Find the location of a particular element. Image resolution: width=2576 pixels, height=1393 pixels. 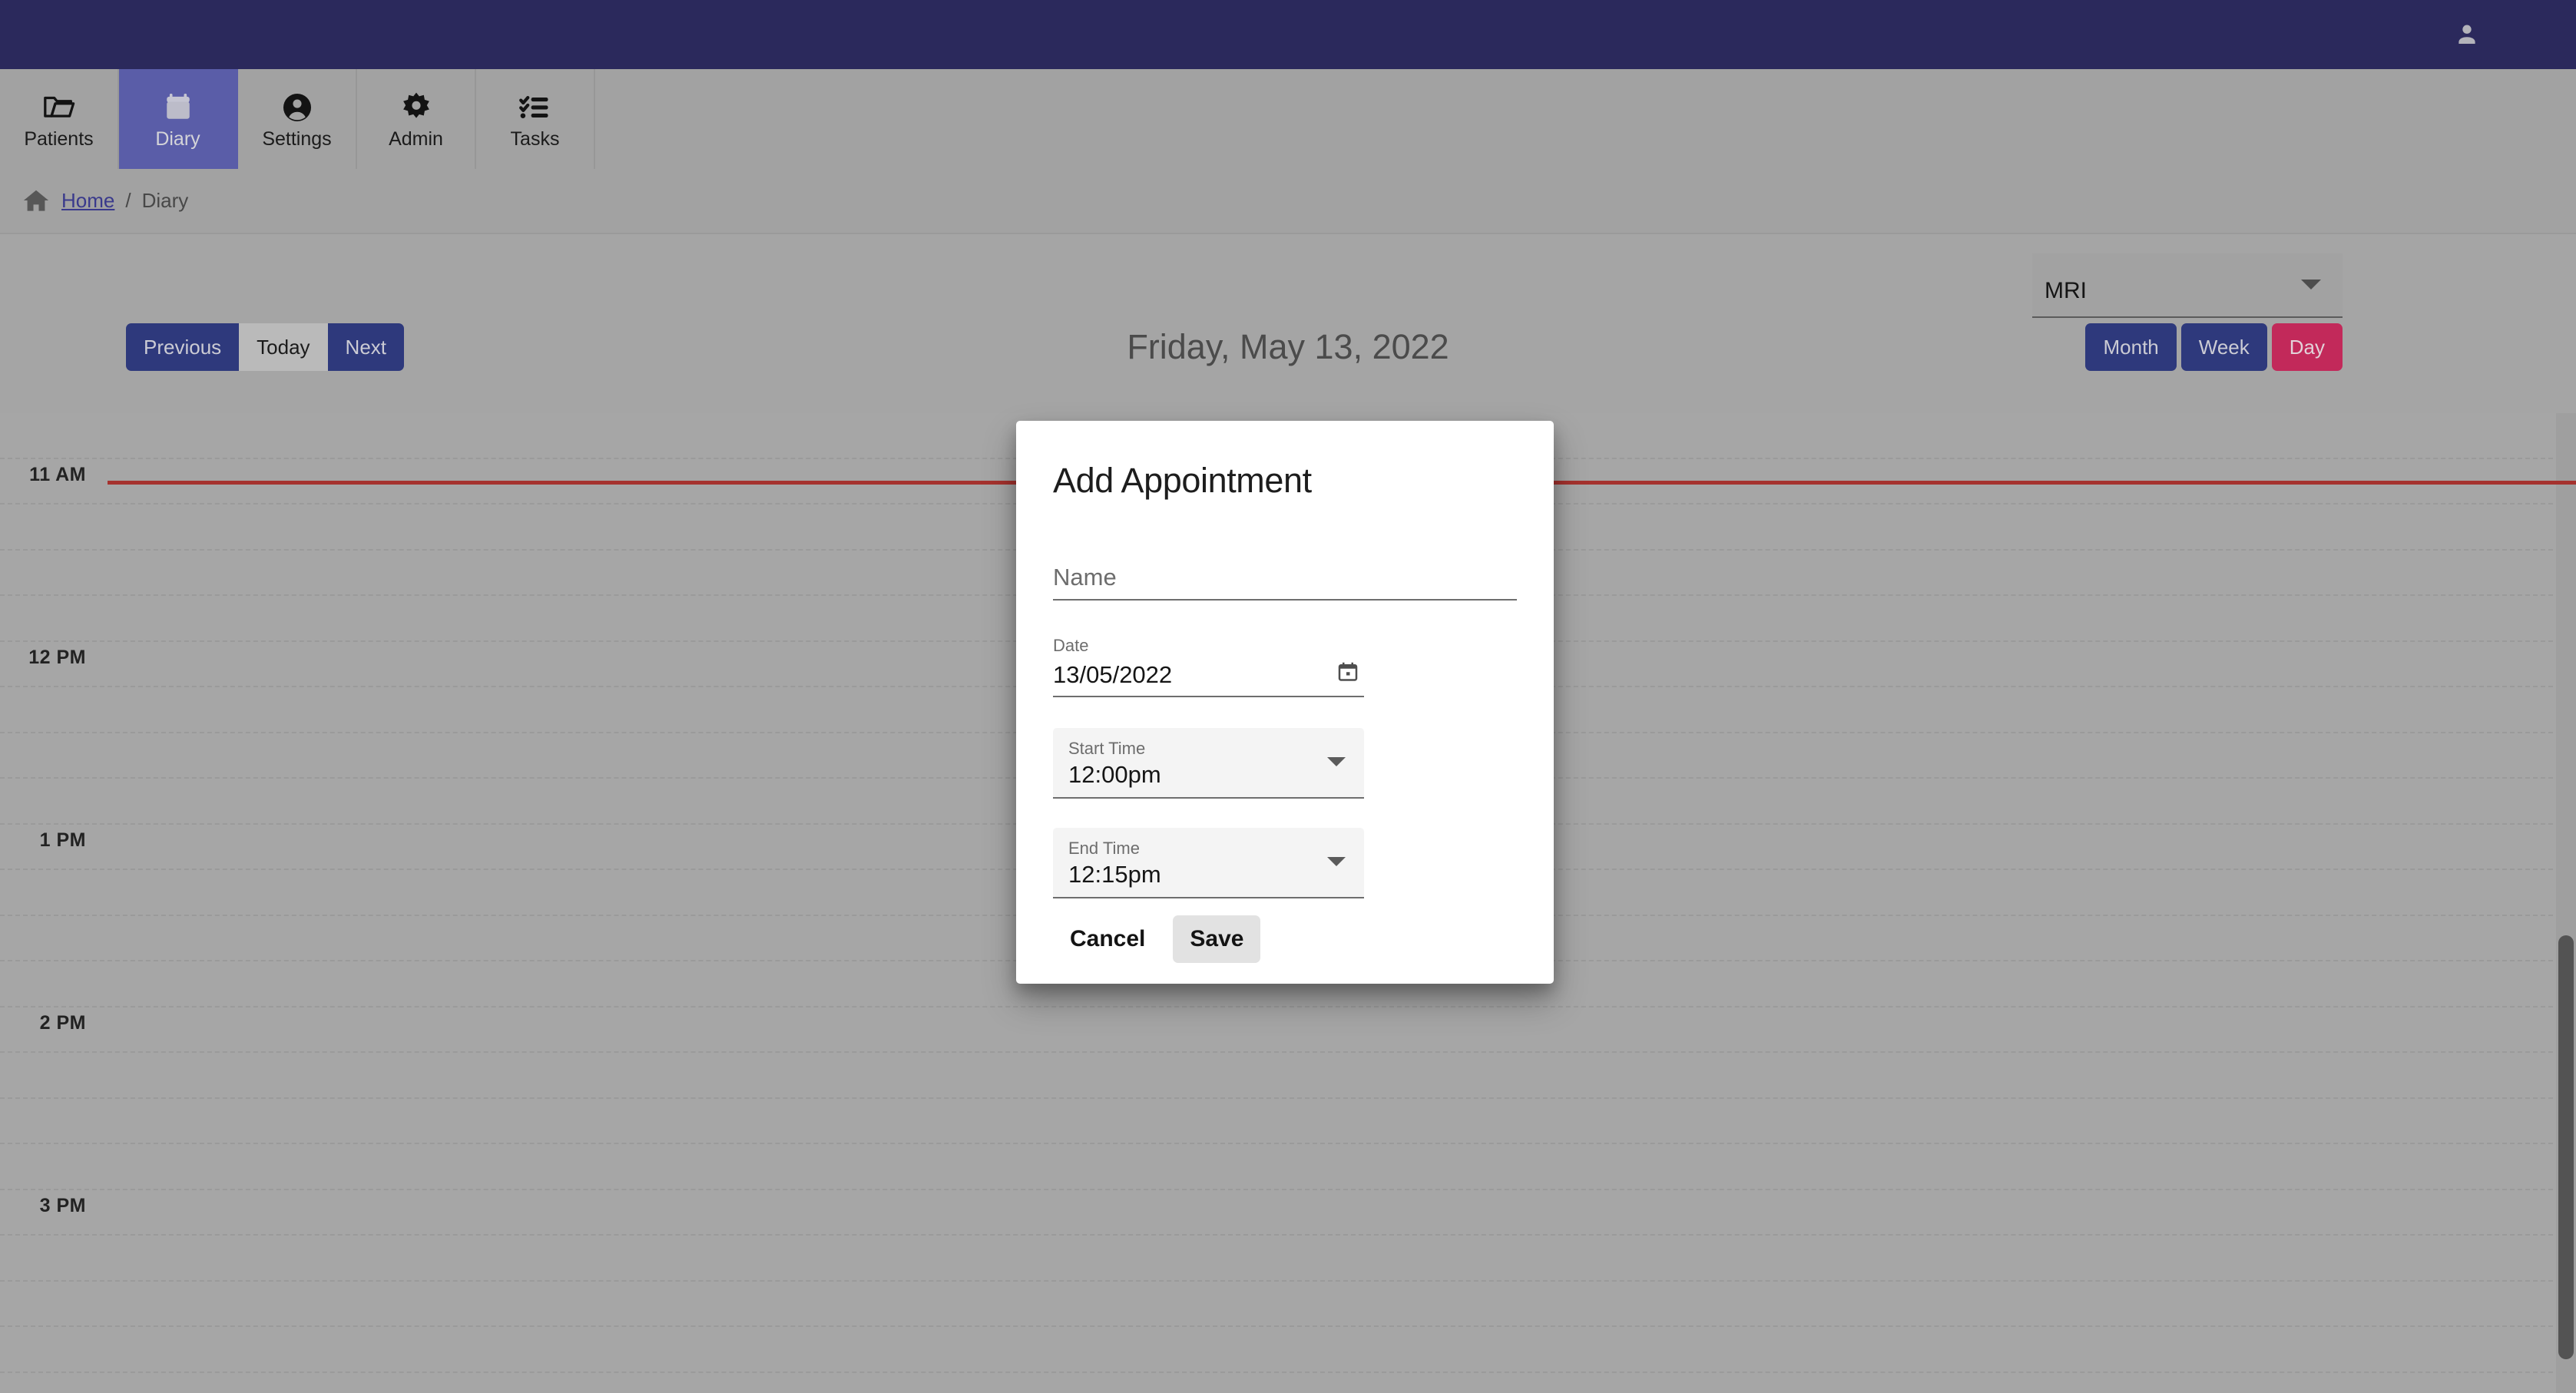

start-time-value: 12:00pm is located at coordinates (1114, 774).